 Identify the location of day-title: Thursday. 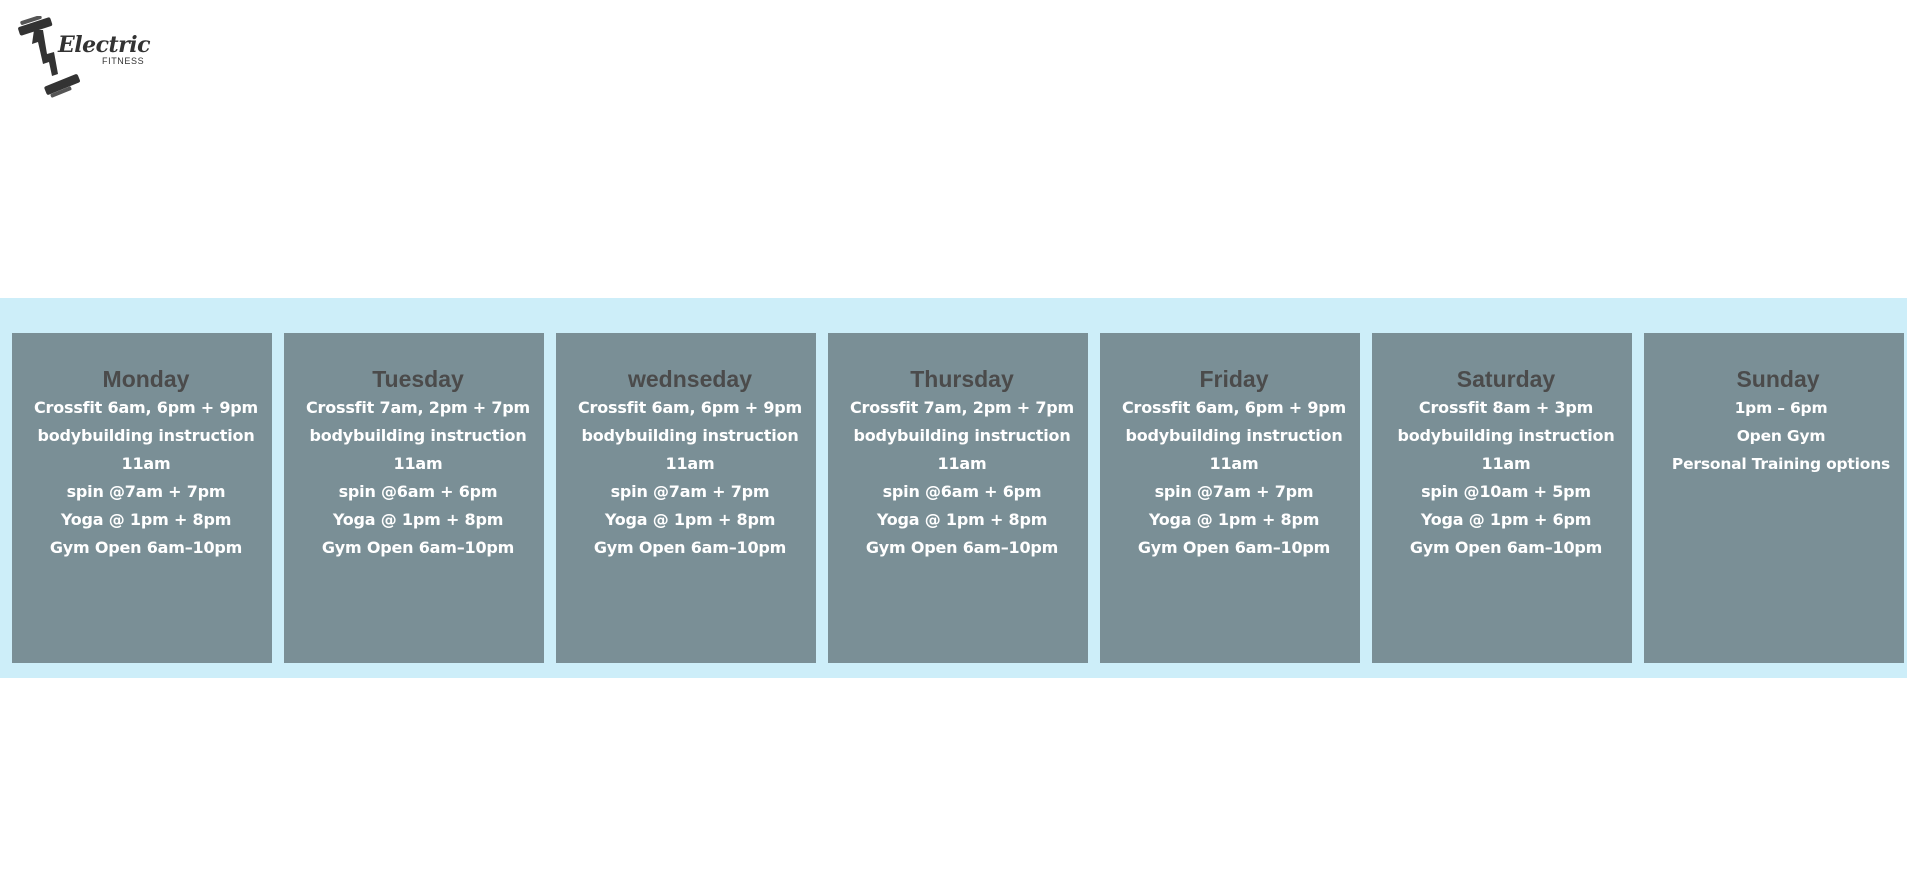
(962, 379).